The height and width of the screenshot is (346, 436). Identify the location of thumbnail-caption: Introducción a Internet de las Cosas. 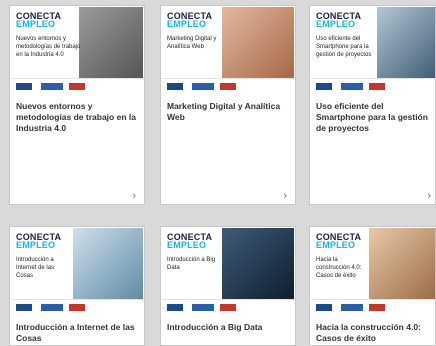
(35, 268).